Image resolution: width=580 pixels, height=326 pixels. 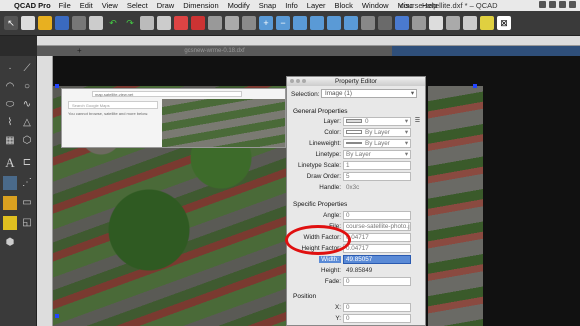 What do you see at coordinates (27, 223) in the screenshot?
I see `select-tool-icon: ◱` at bounding box center [27, 223].